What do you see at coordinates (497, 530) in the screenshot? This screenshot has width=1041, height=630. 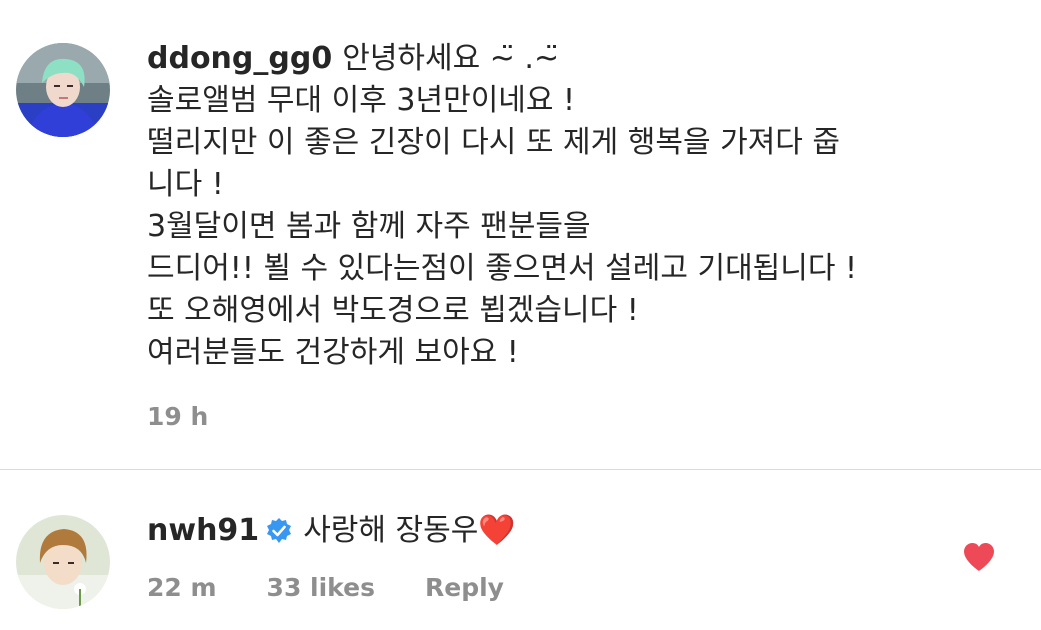 I see `heart-emoji: ❤️` at bounding box center [497, 530].